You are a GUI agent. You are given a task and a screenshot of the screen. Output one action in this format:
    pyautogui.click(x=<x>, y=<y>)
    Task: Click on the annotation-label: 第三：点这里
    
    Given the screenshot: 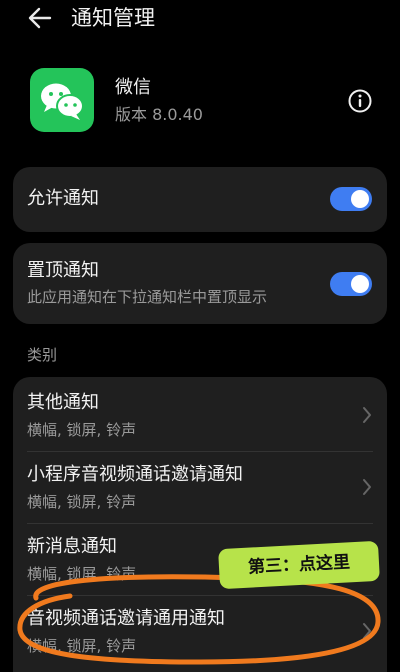 What is the action you would take?
    pyautogui.click(x=299, y=565)
    